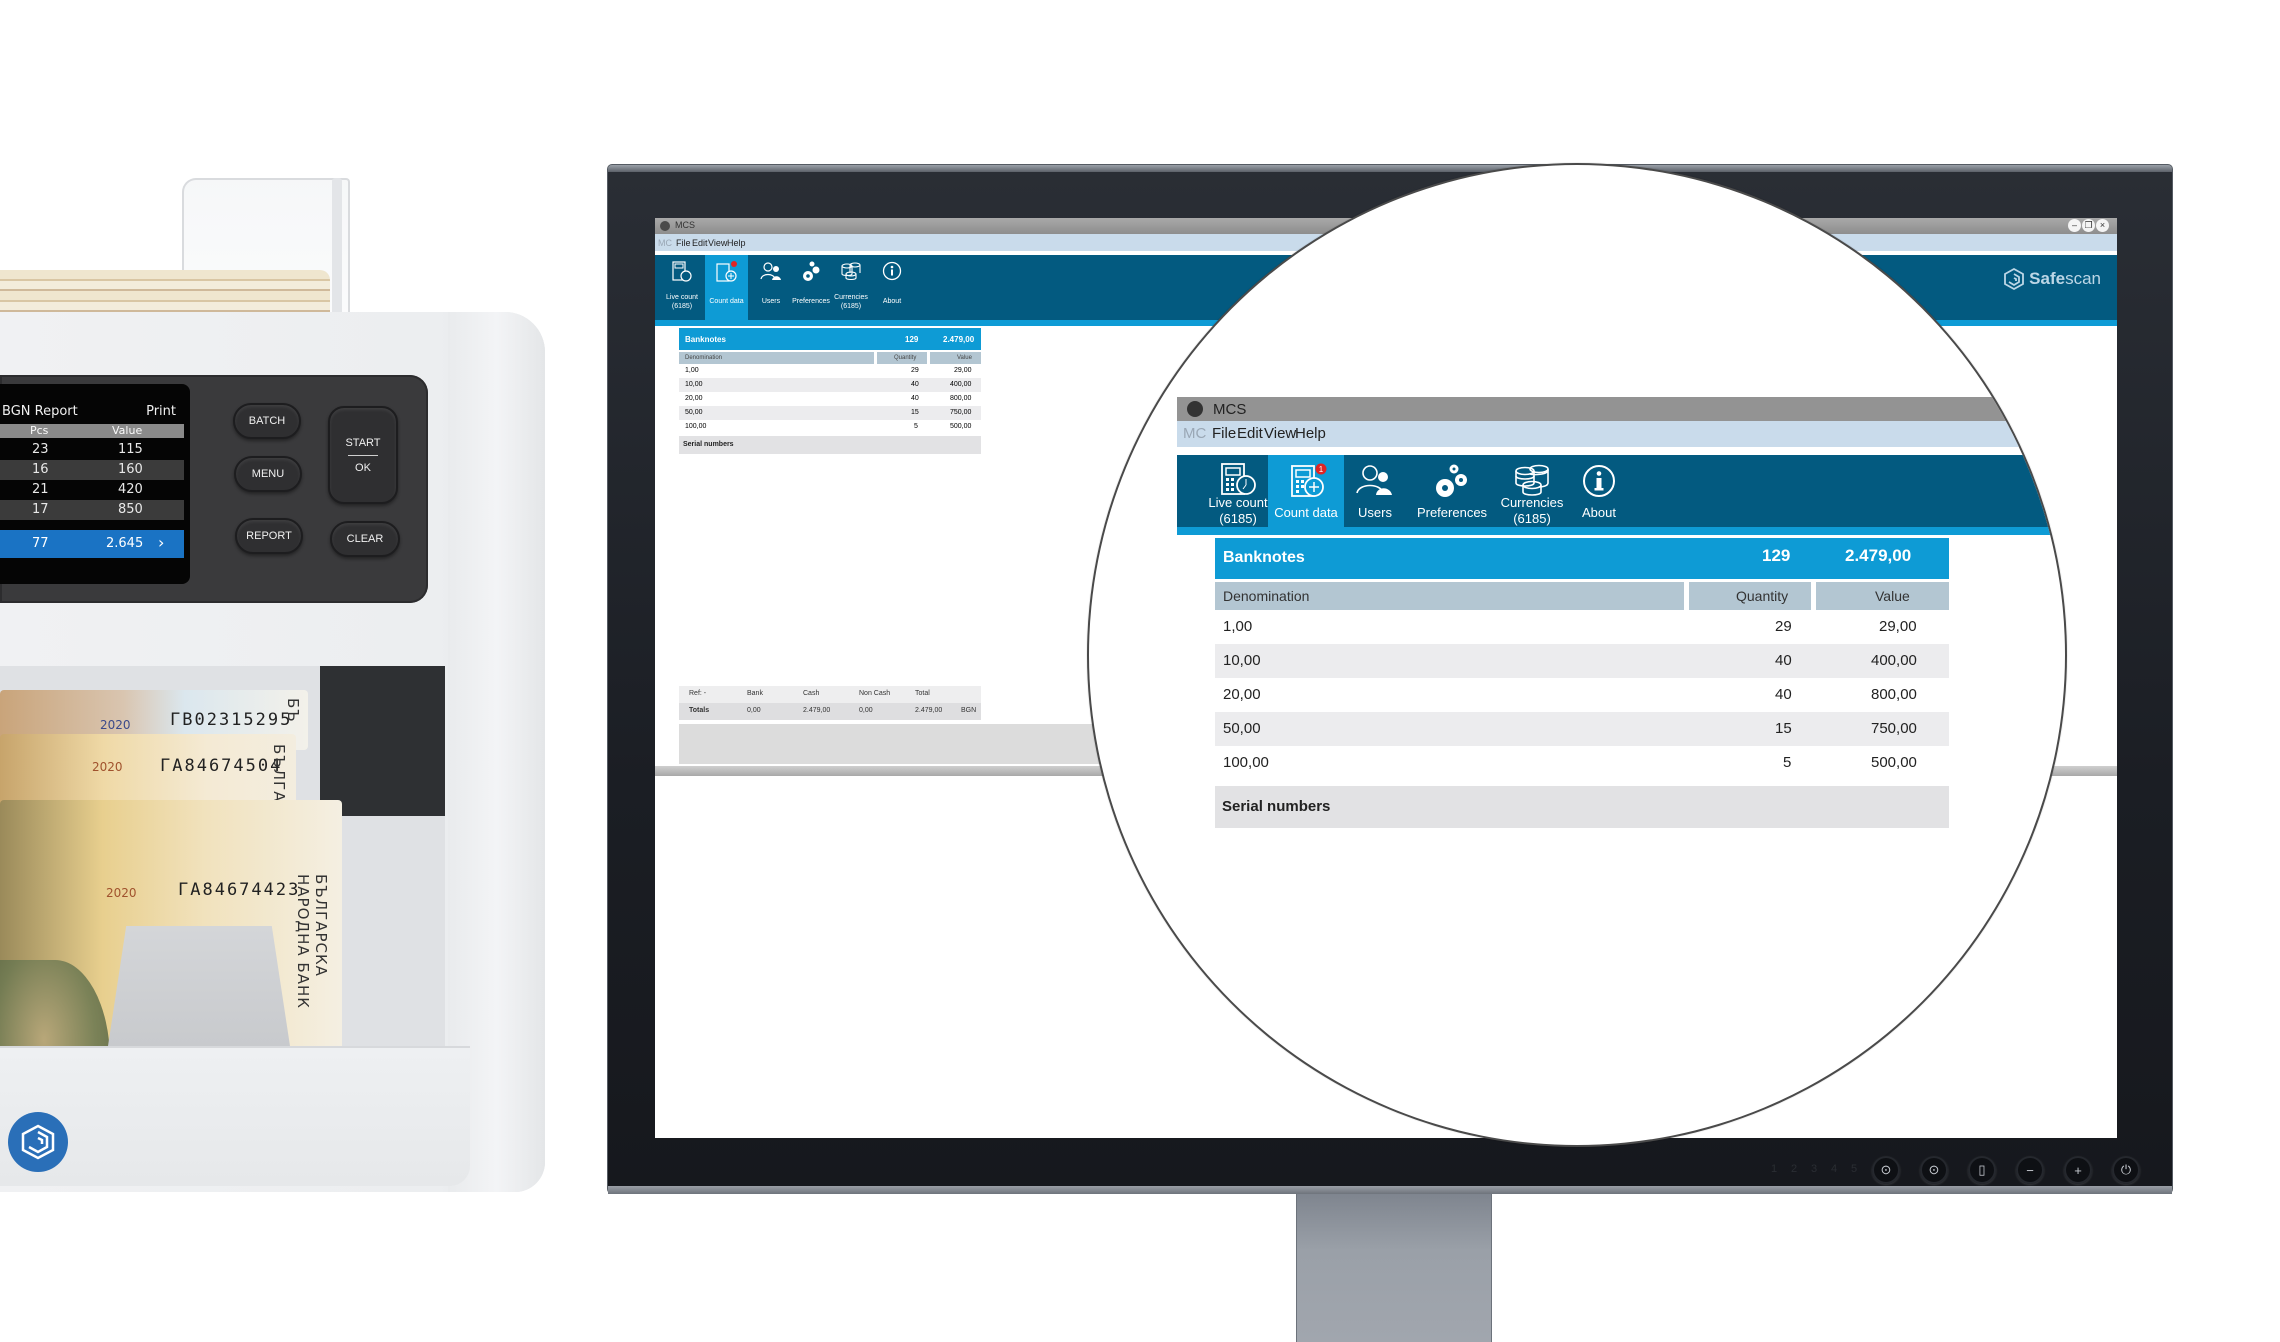 The height and width of the screenshot is (1342, 2280). What do you see at coordinates (1276, 806) in the screenshot?
I see `serial-numbers-label: Serial numbers` at bounding box center [1276, 806].